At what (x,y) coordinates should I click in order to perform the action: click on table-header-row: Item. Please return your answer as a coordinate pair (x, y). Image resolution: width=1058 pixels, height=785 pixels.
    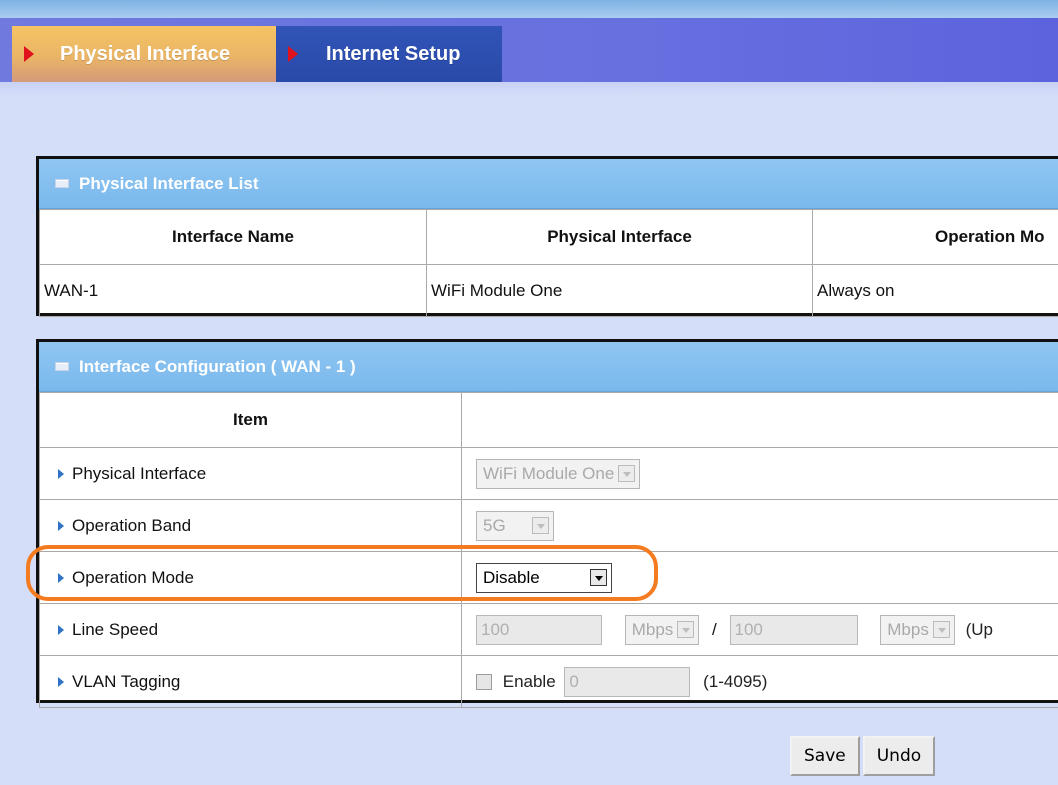
    Looking at the image, I should click on (548, 420).